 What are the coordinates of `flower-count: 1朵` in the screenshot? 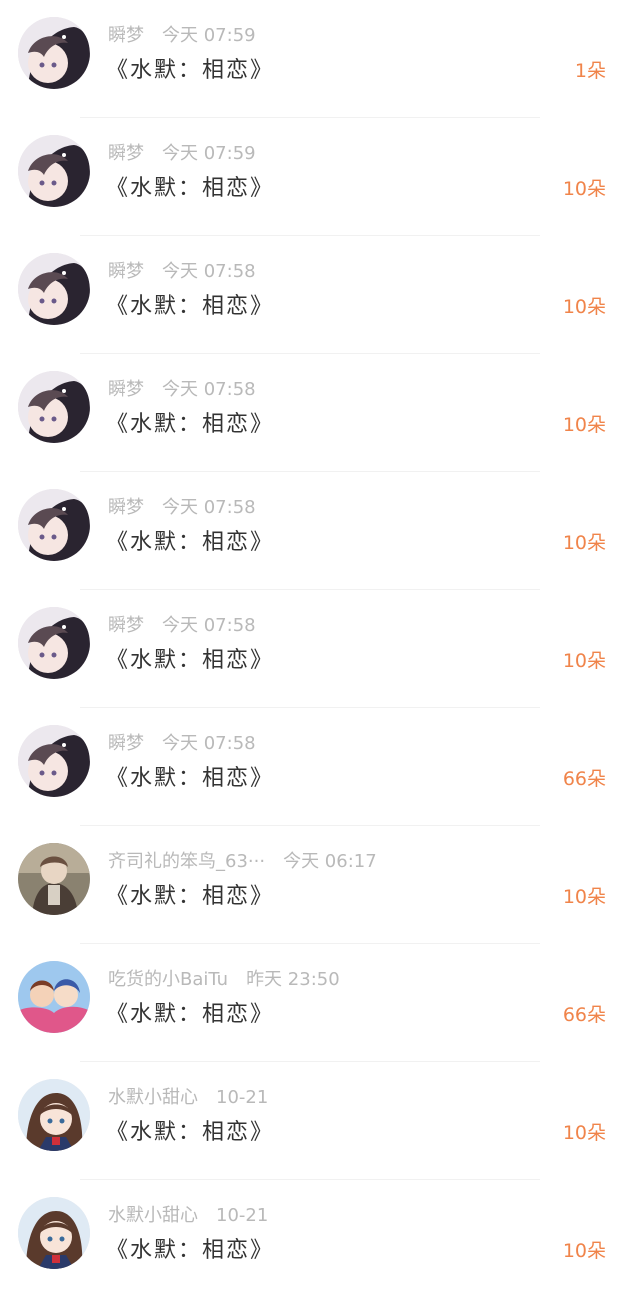 It's located at (590, 71).